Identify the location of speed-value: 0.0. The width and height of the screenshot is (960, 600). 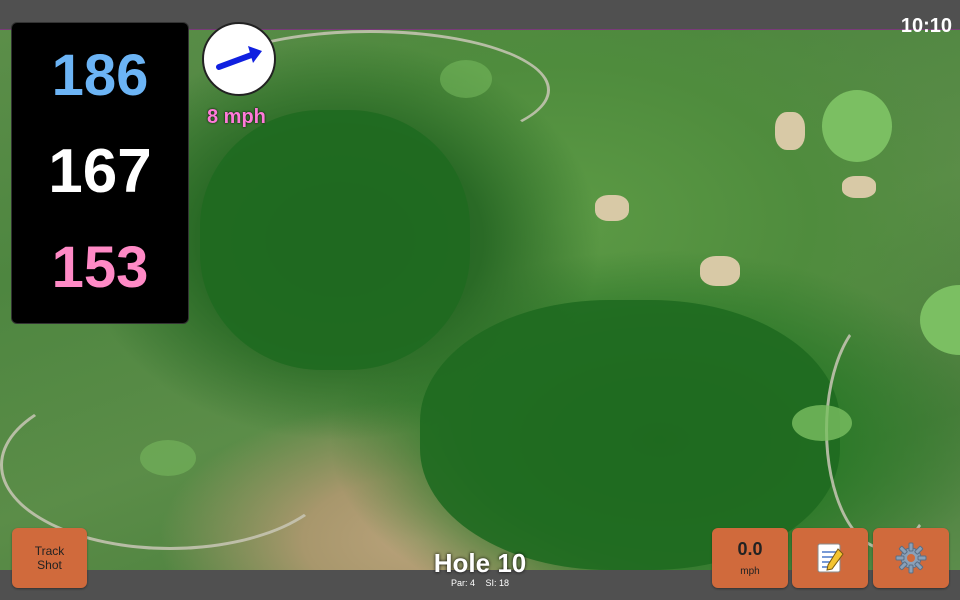
(750, 549).